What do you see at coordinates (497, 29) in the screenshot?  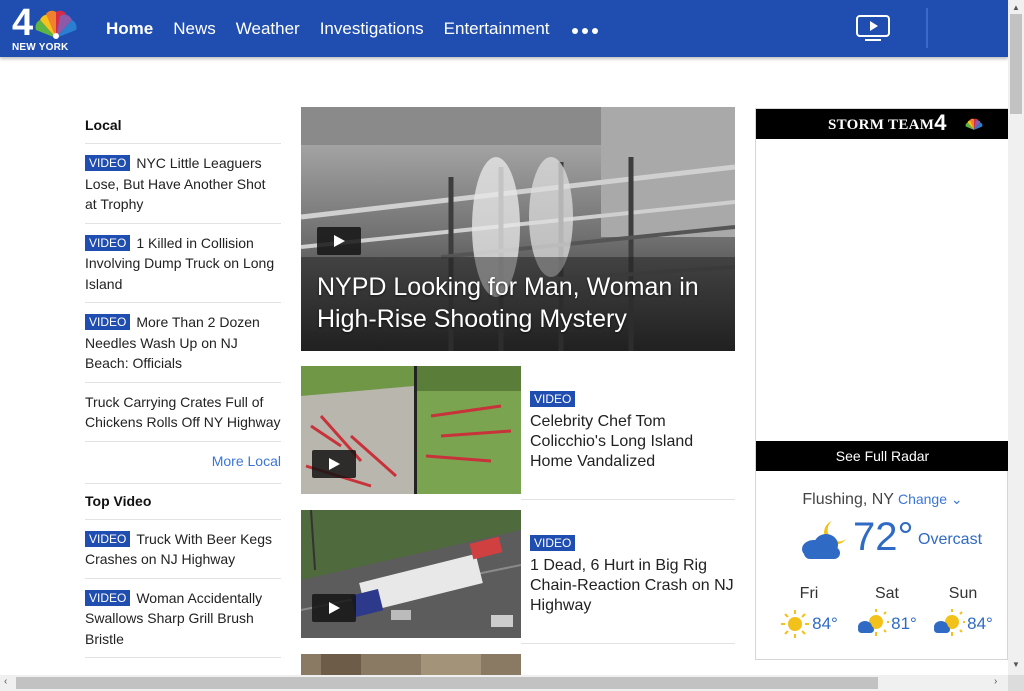 I see `nav-entertainment: Entertainment` at bounding box center [497, 29].